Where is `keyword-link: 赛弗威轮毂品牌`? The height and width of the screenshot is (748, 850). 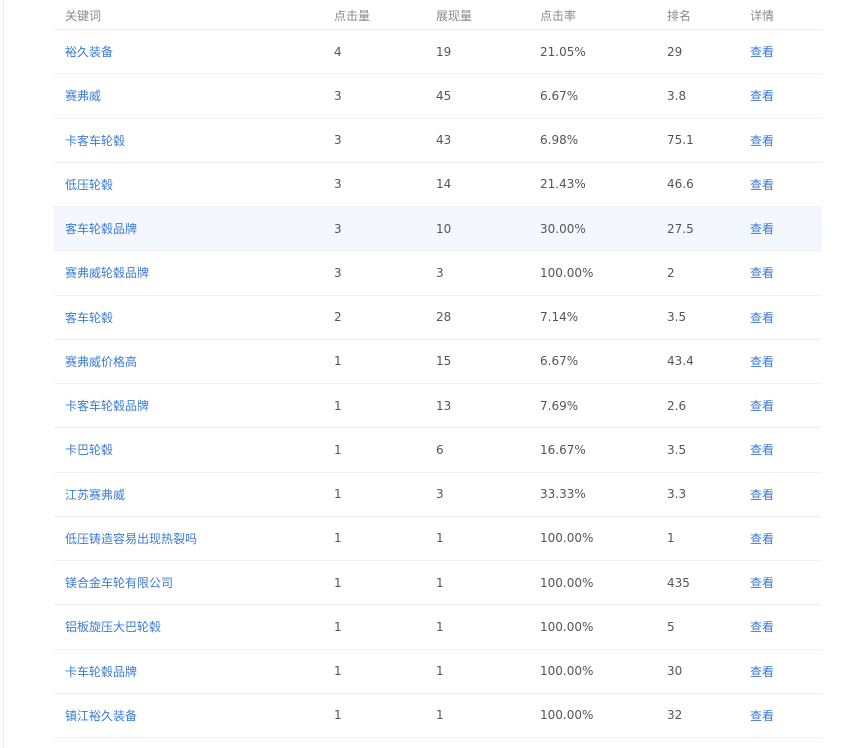
keyword-link: 赛弗威轮毂品牌 is located at coordinates (107, 272).